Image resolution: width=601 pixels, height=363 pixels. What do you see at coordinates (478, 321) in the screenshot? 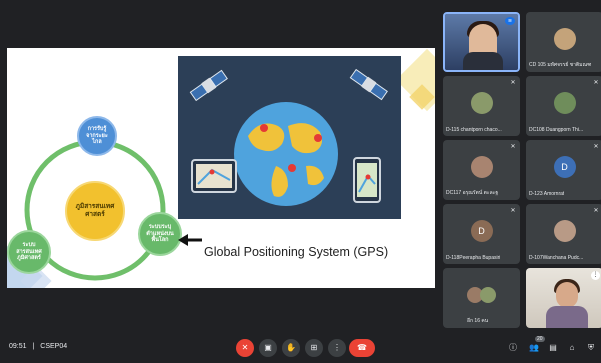
I see `more-participants-label: อีก 16 คน` at bounding box center [478, 321].